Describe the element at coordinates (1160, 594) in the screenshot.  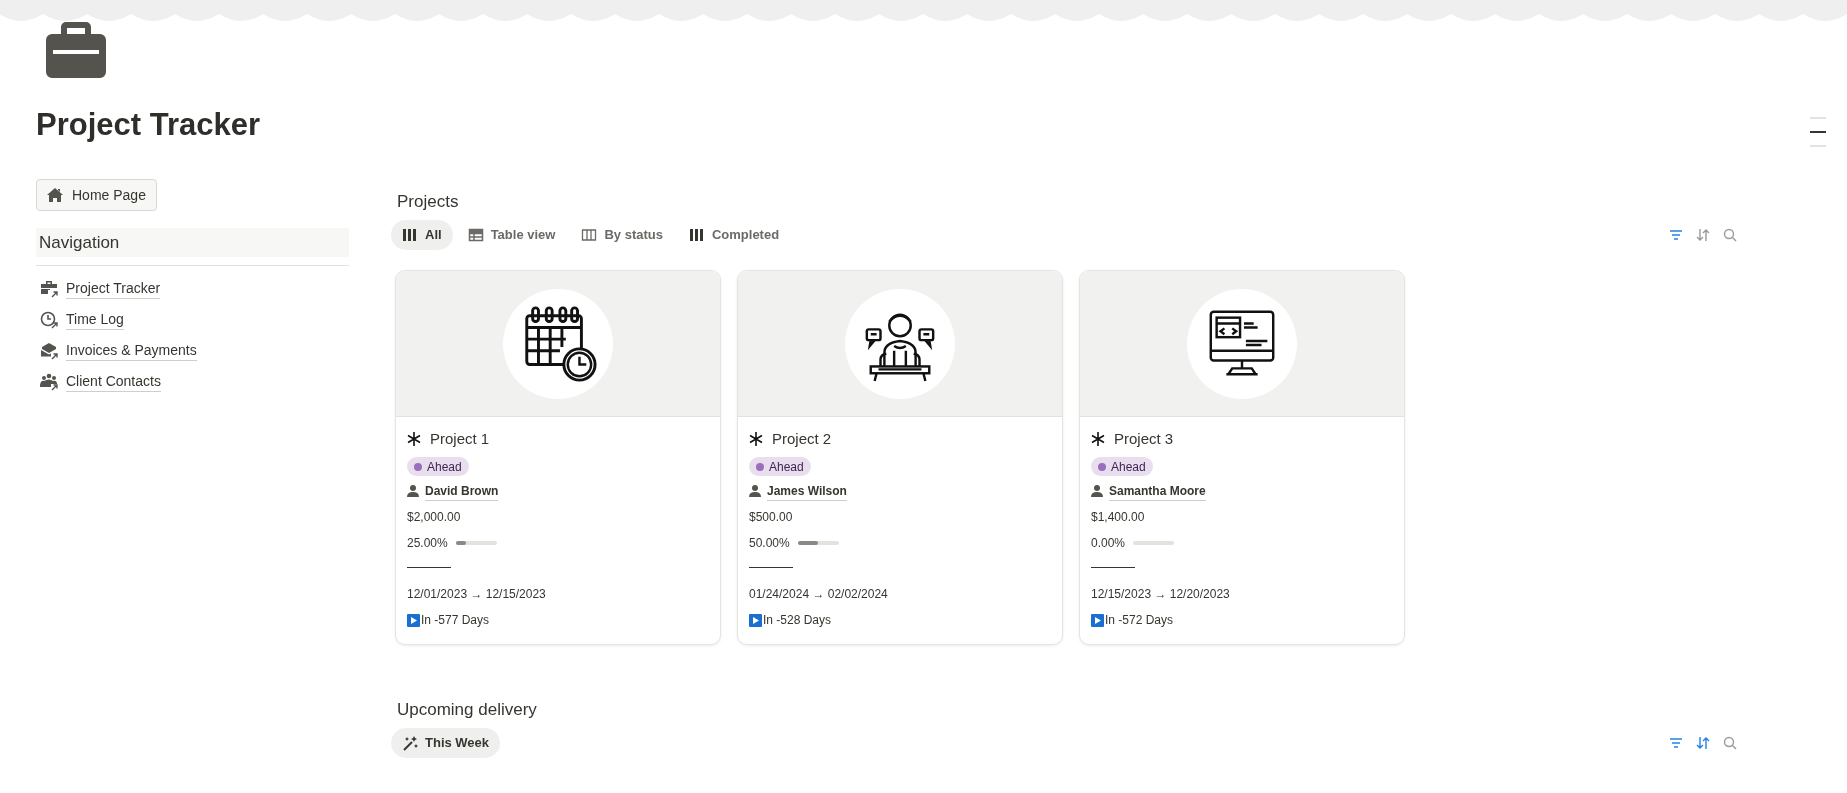
I see `date-range: 12/15/2023 → 12/20/2023` at that location.